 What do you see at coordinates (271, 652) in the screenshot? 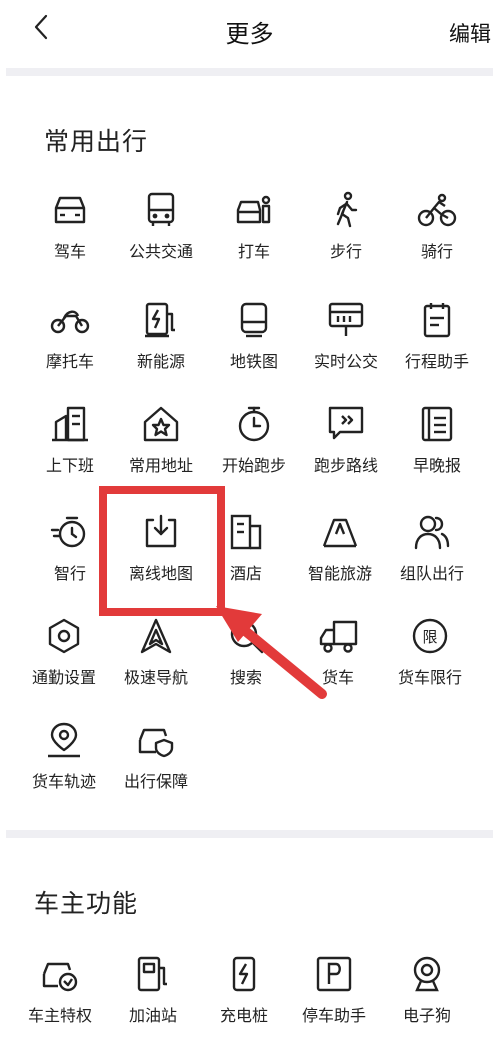
I see `highlight-arrow-icon` at bounding box center [271, 652].